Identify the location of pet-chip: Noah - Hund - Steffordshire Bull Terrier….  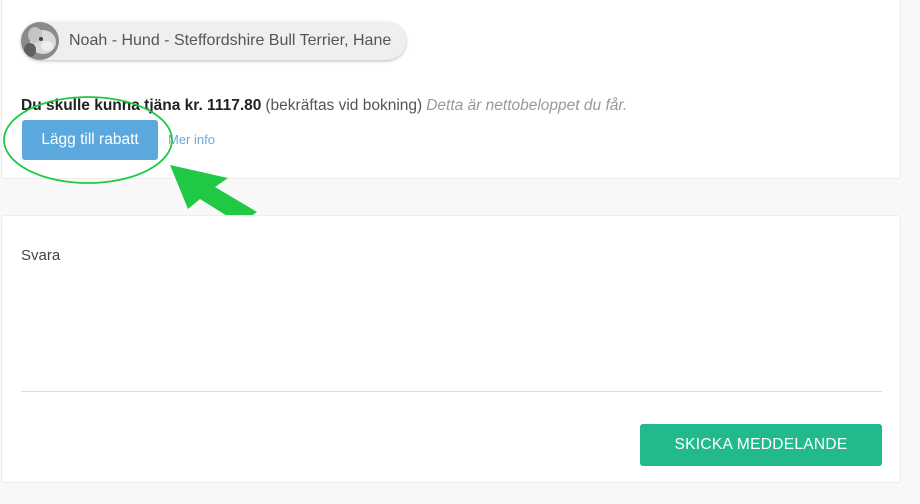
(214, 41).